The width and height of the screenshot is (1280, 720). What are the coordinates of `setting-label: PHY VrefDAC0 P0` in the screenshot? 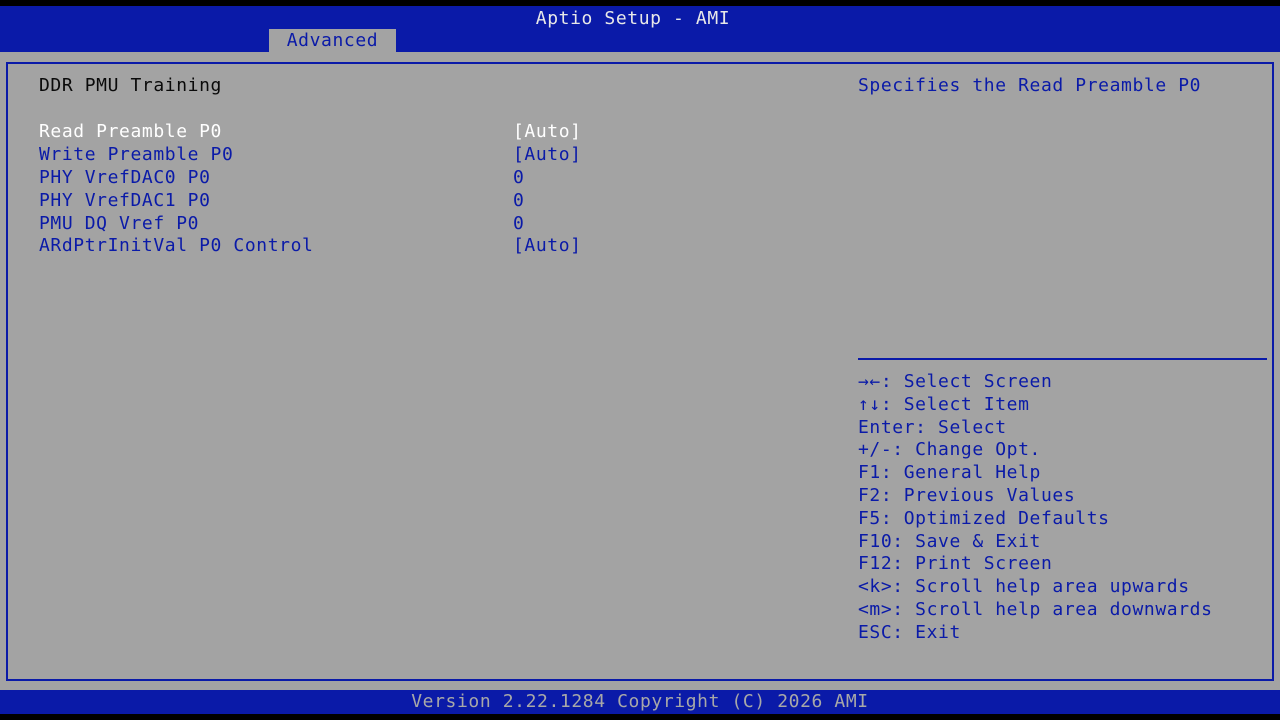 It's located at (125, 177).